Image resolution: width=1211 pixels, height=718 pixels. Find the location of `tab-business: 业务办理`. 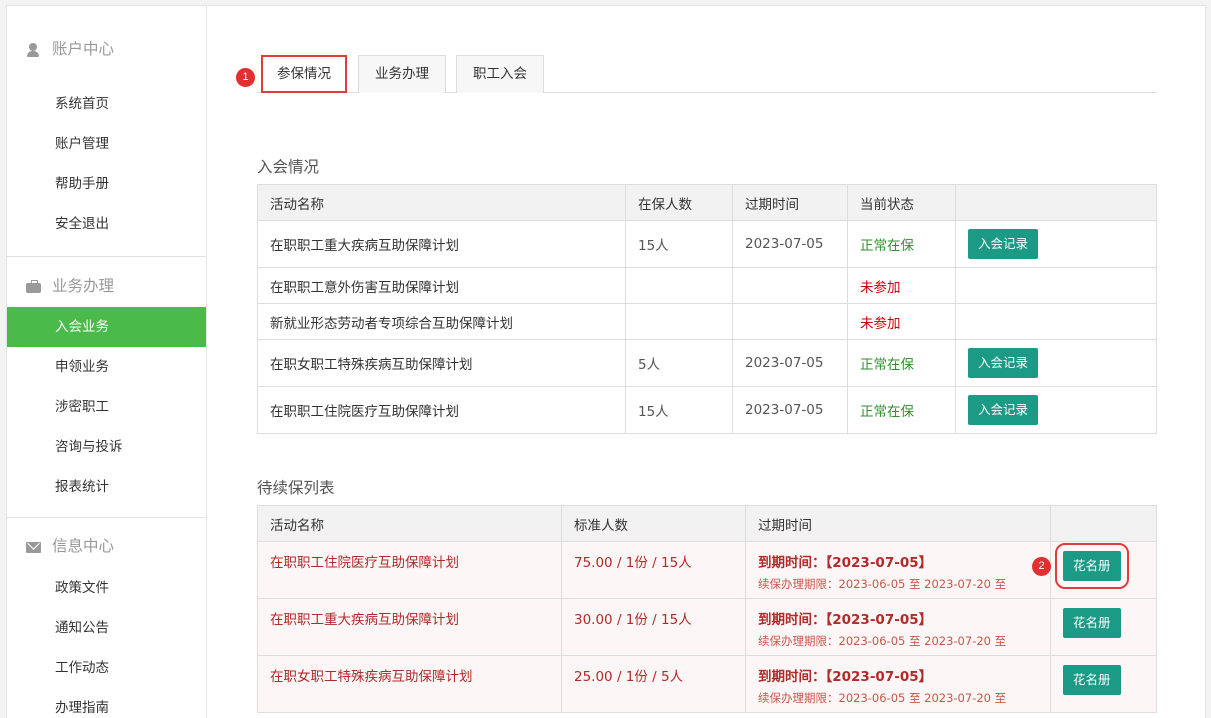

tab-business: 业务办理 is located at coordinates (402, 74).